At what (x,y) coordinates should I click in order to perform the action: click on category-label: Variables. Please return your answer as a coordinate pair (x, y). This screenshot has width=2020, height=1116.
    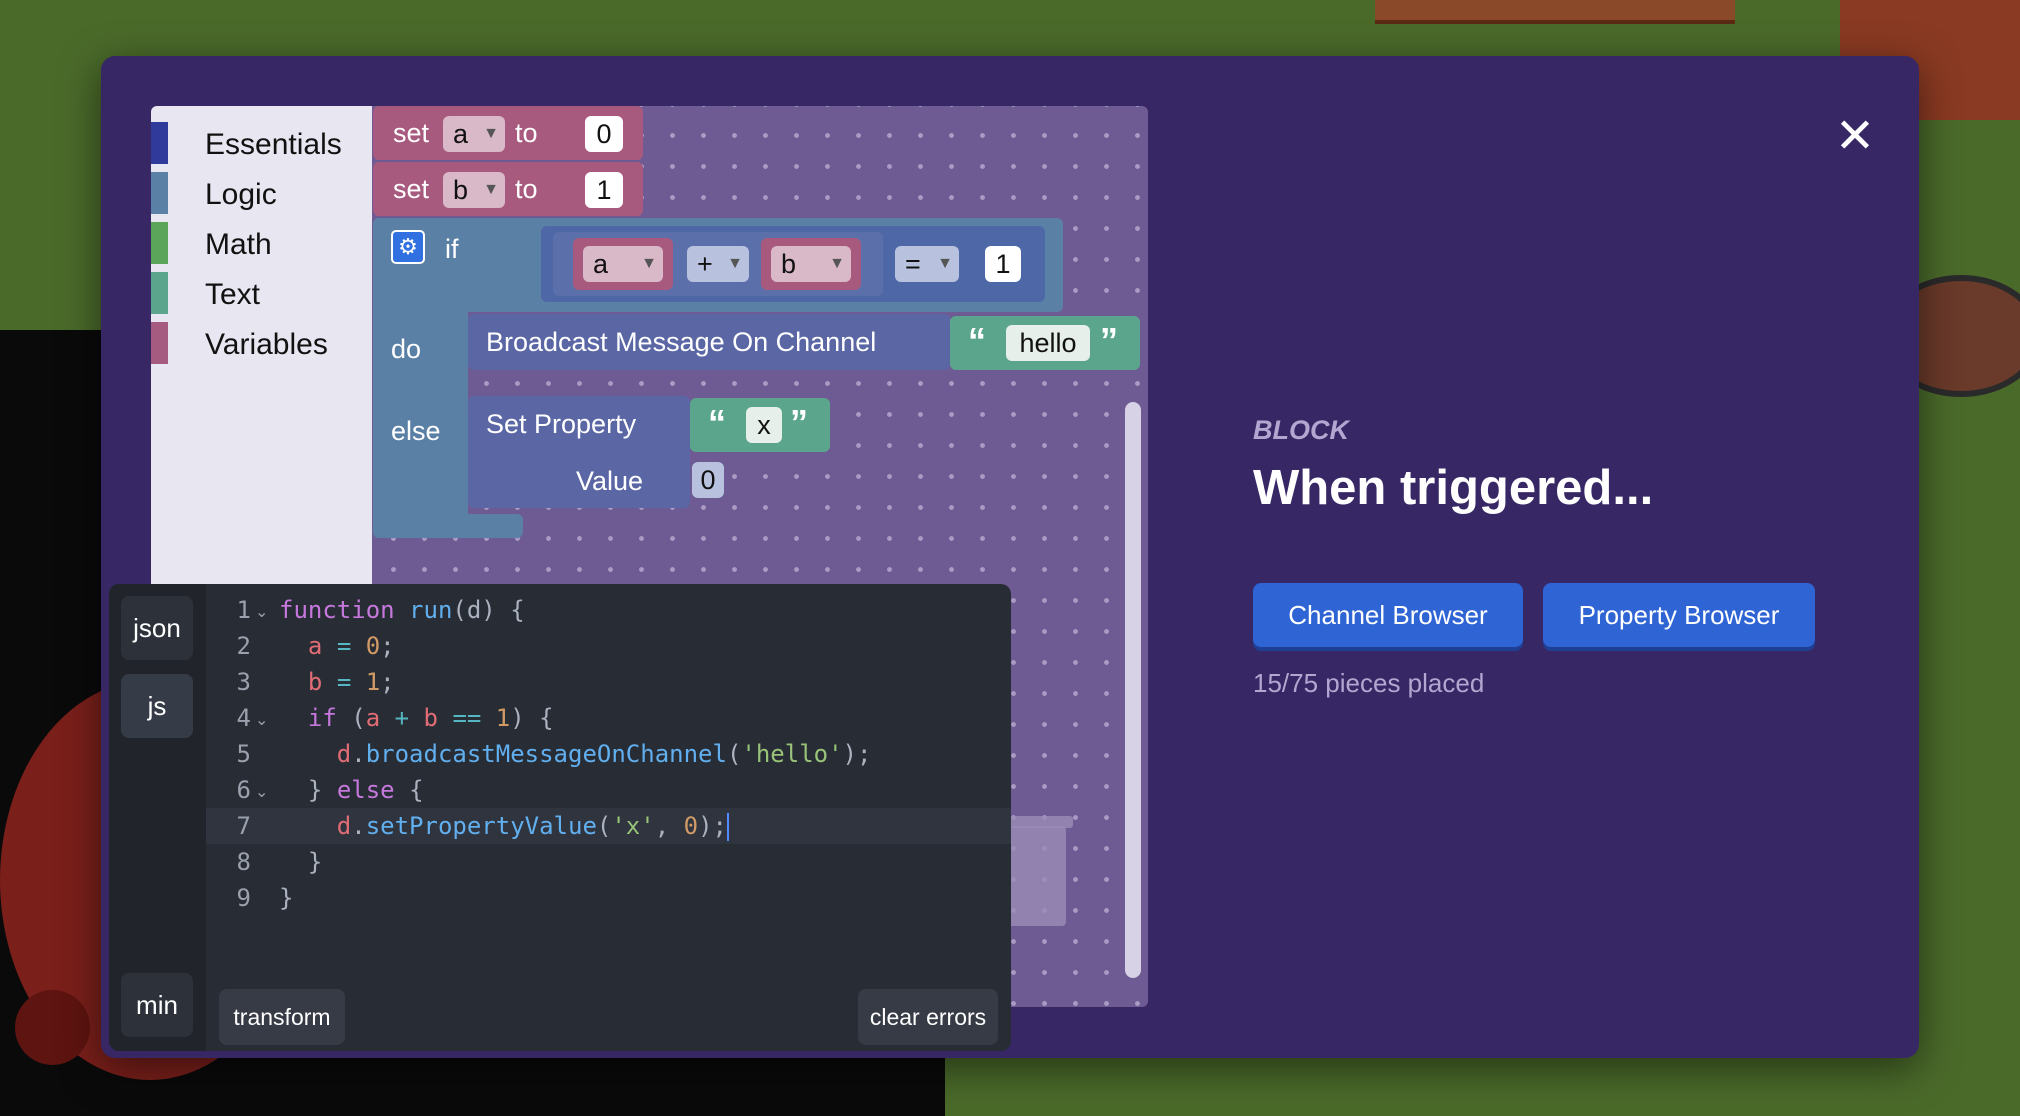
    Looking at the image, I should click on (266, 344).